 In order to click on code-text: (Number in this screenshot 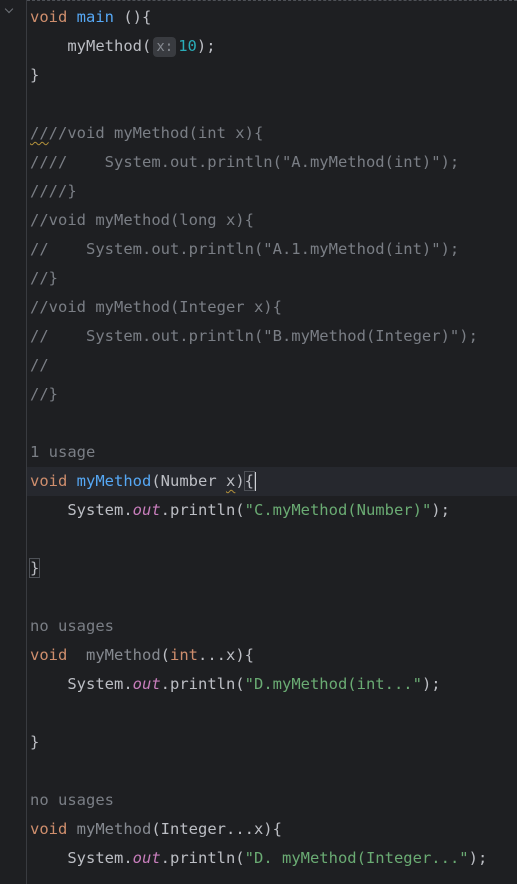, I will do `click(188, 481)`.